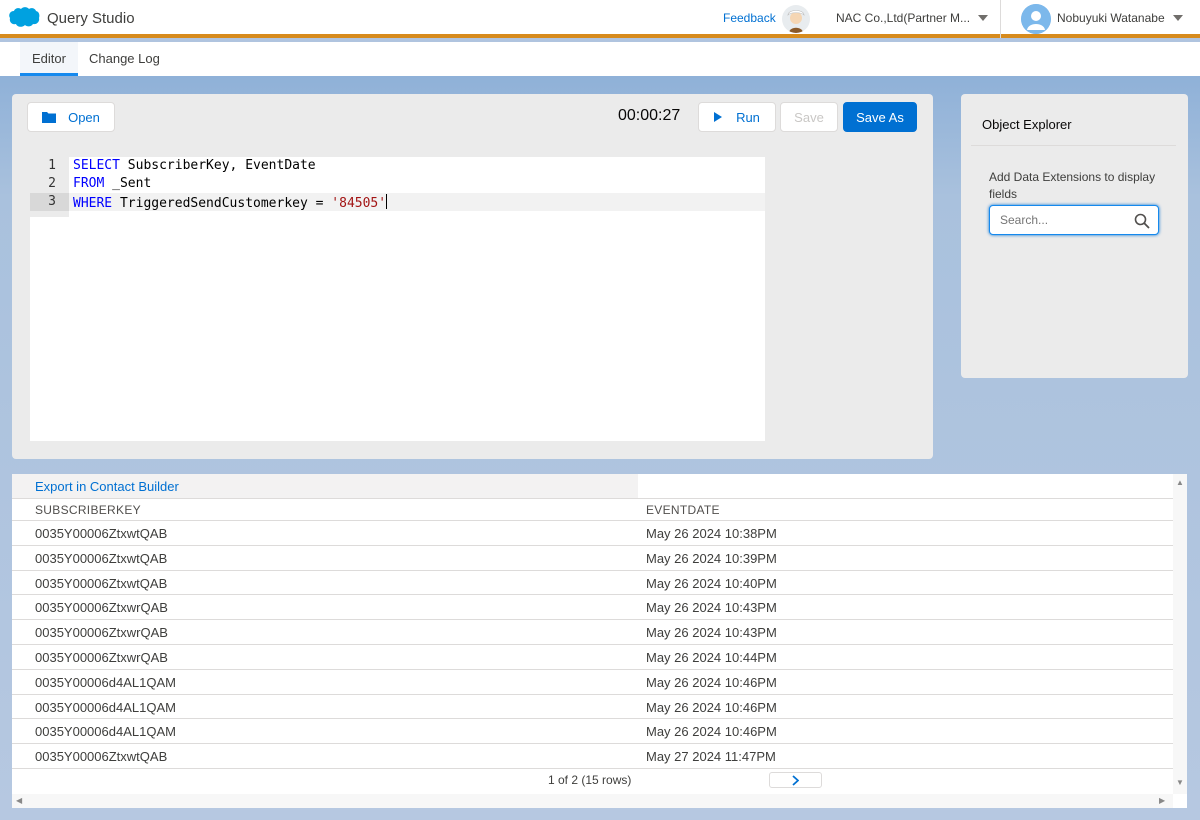  What do you see at coordinates (217, 165) in the screenshot?
I see `sql-text: SubscriberKey, EventDate` at bounding box center [217, 165].